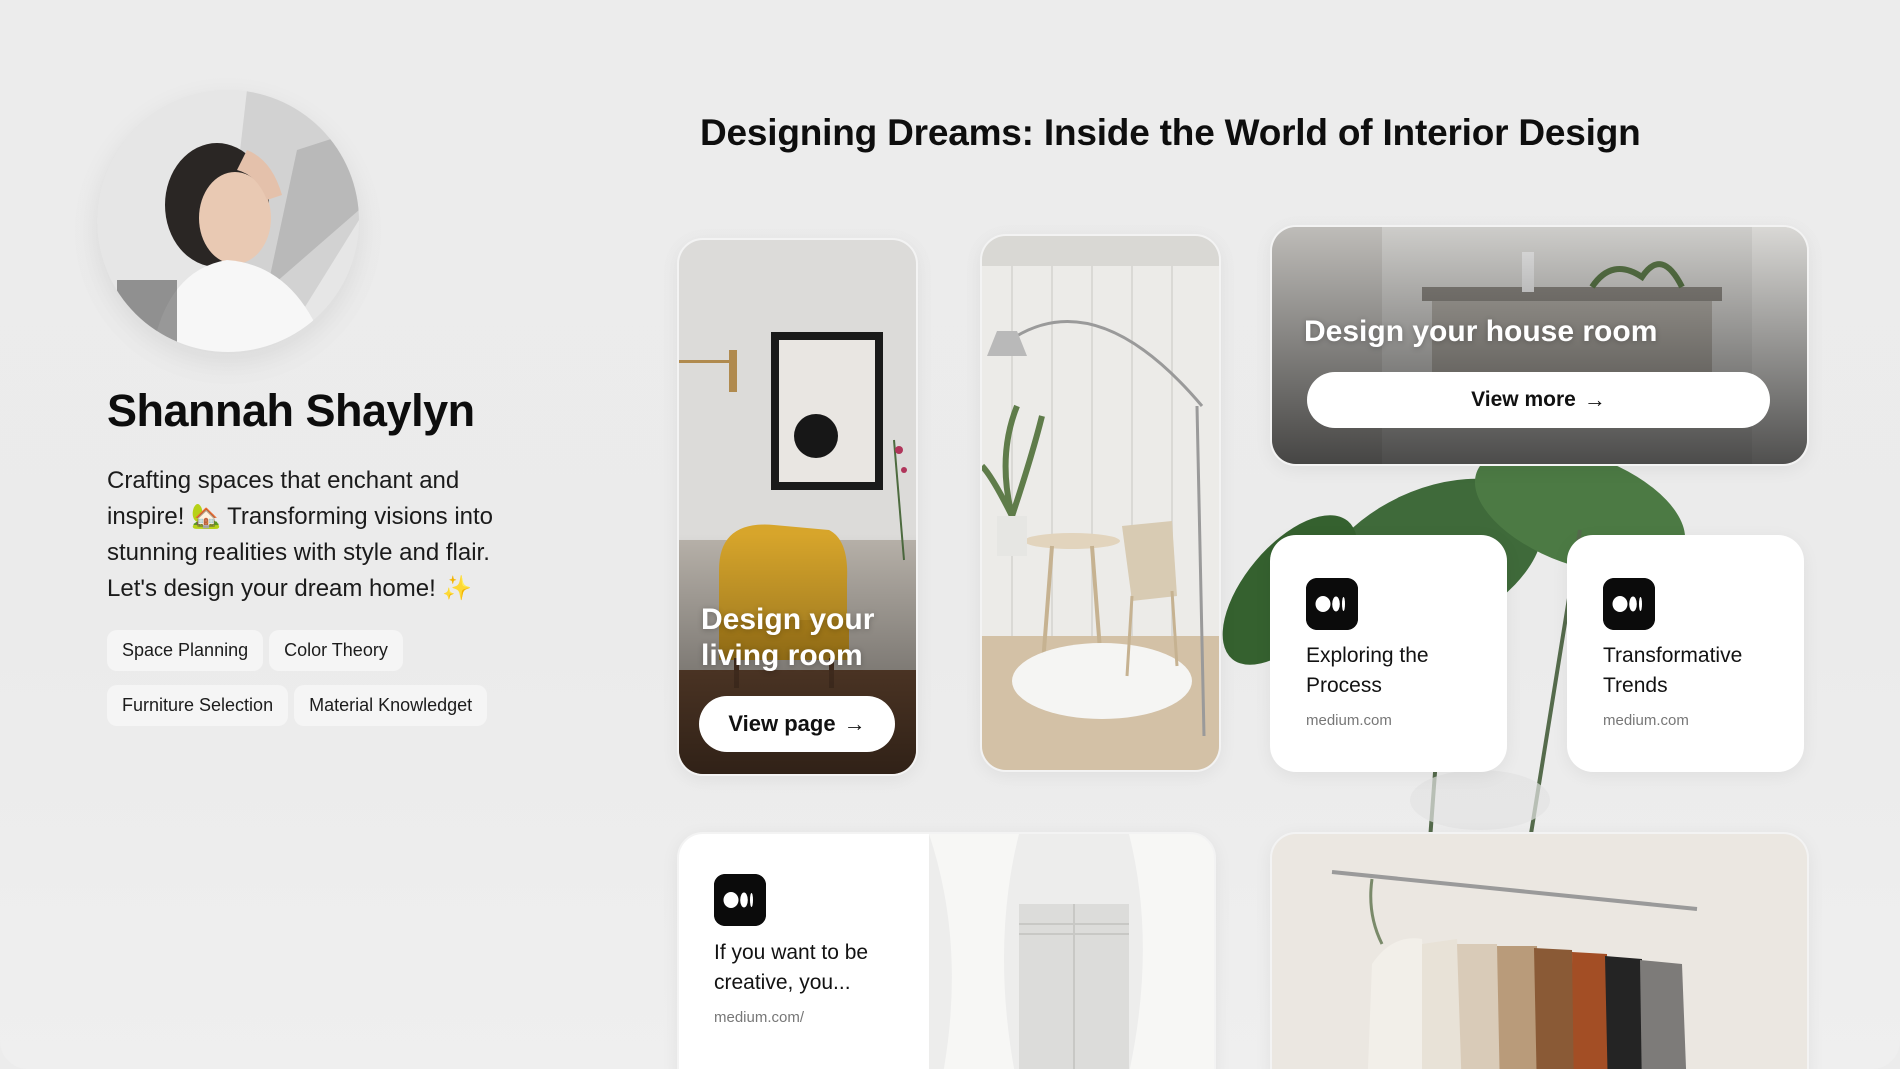  What do you see at coordinates (759, 1017) in the screenshot?
I see `creative-domain: medium.com/` at bounding box center [759, 1017].